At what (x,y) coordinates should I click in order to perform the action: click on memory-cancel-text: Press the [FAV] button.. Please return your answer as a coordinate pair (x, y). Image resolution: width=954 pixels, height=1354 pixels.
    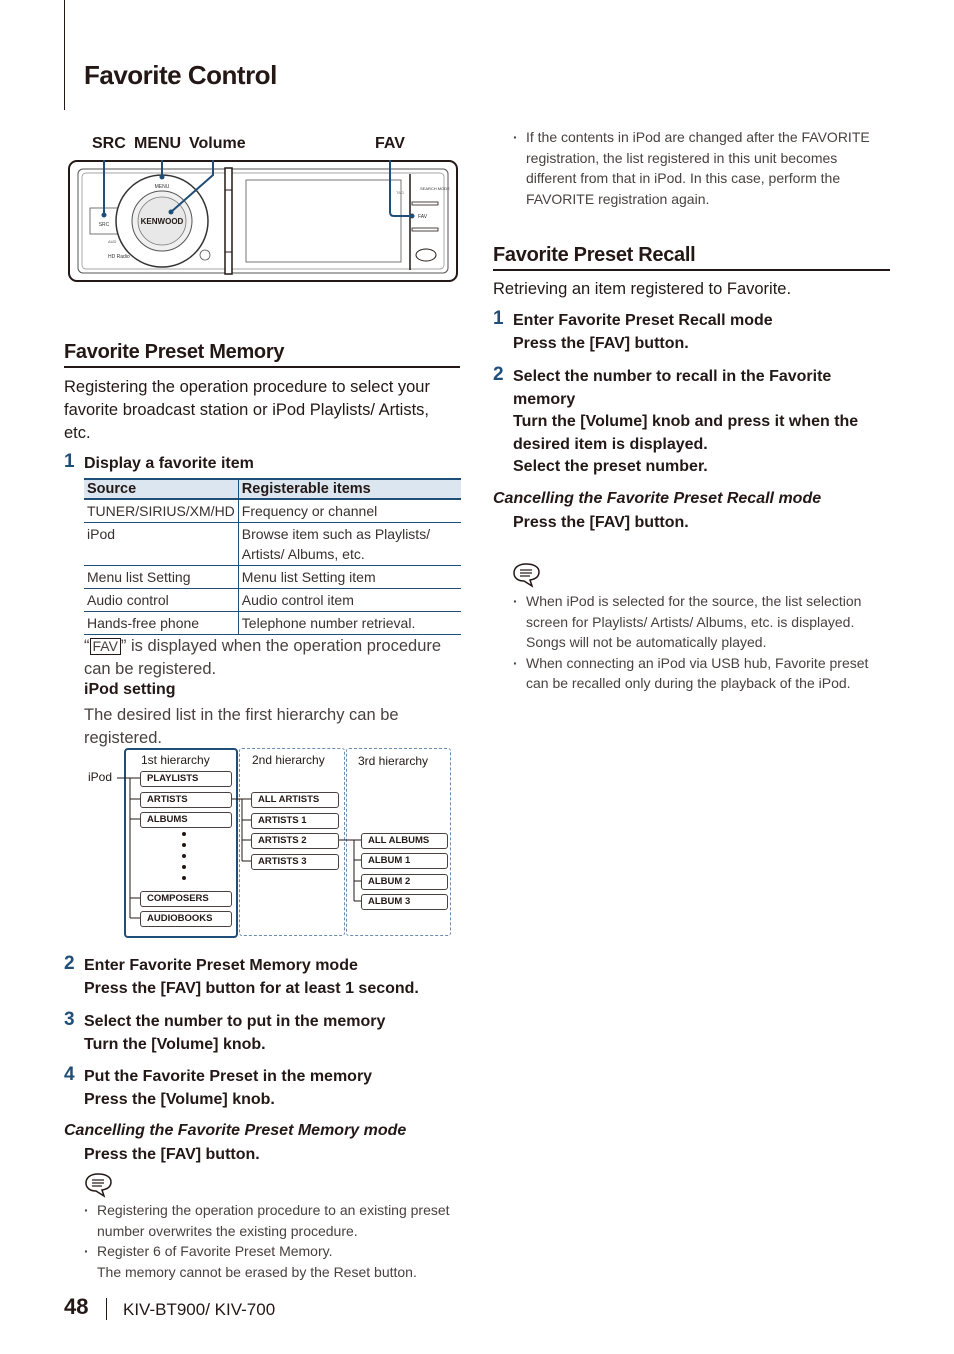
    Looking at the image, I should click on (172, 1154).